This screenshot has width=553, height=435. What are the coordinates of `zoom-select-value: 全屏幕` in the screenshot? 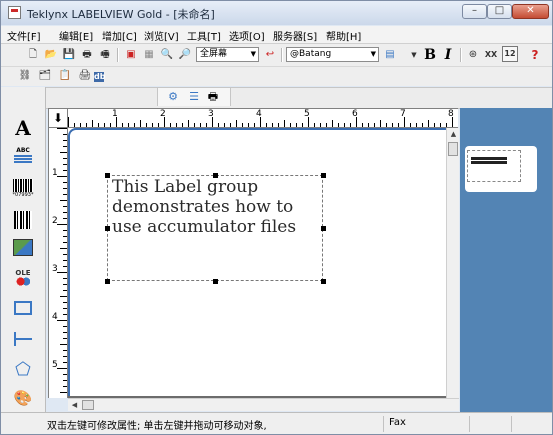 It's located at (214, 54).